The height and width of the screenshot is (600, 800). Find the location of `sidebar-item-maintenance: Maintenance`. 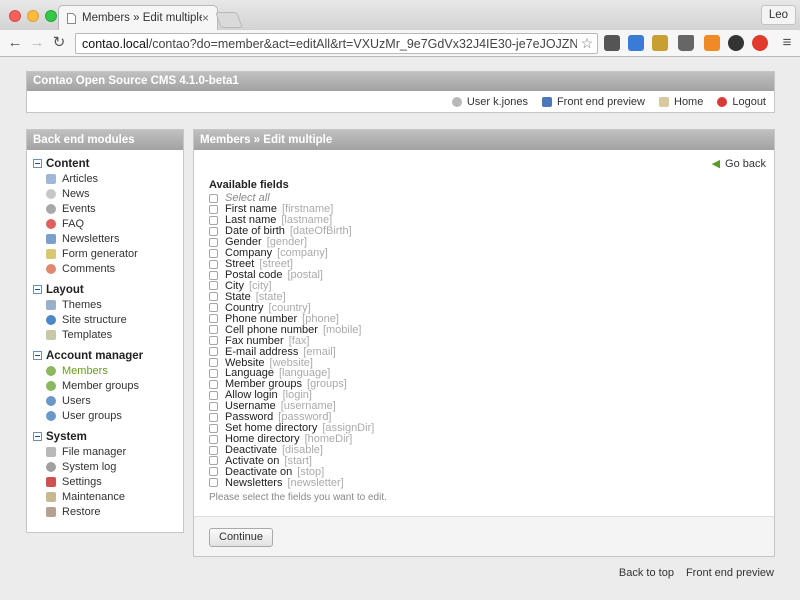

sidebar-item-maintenance: Maintenance is located at coordinates (105, 496).